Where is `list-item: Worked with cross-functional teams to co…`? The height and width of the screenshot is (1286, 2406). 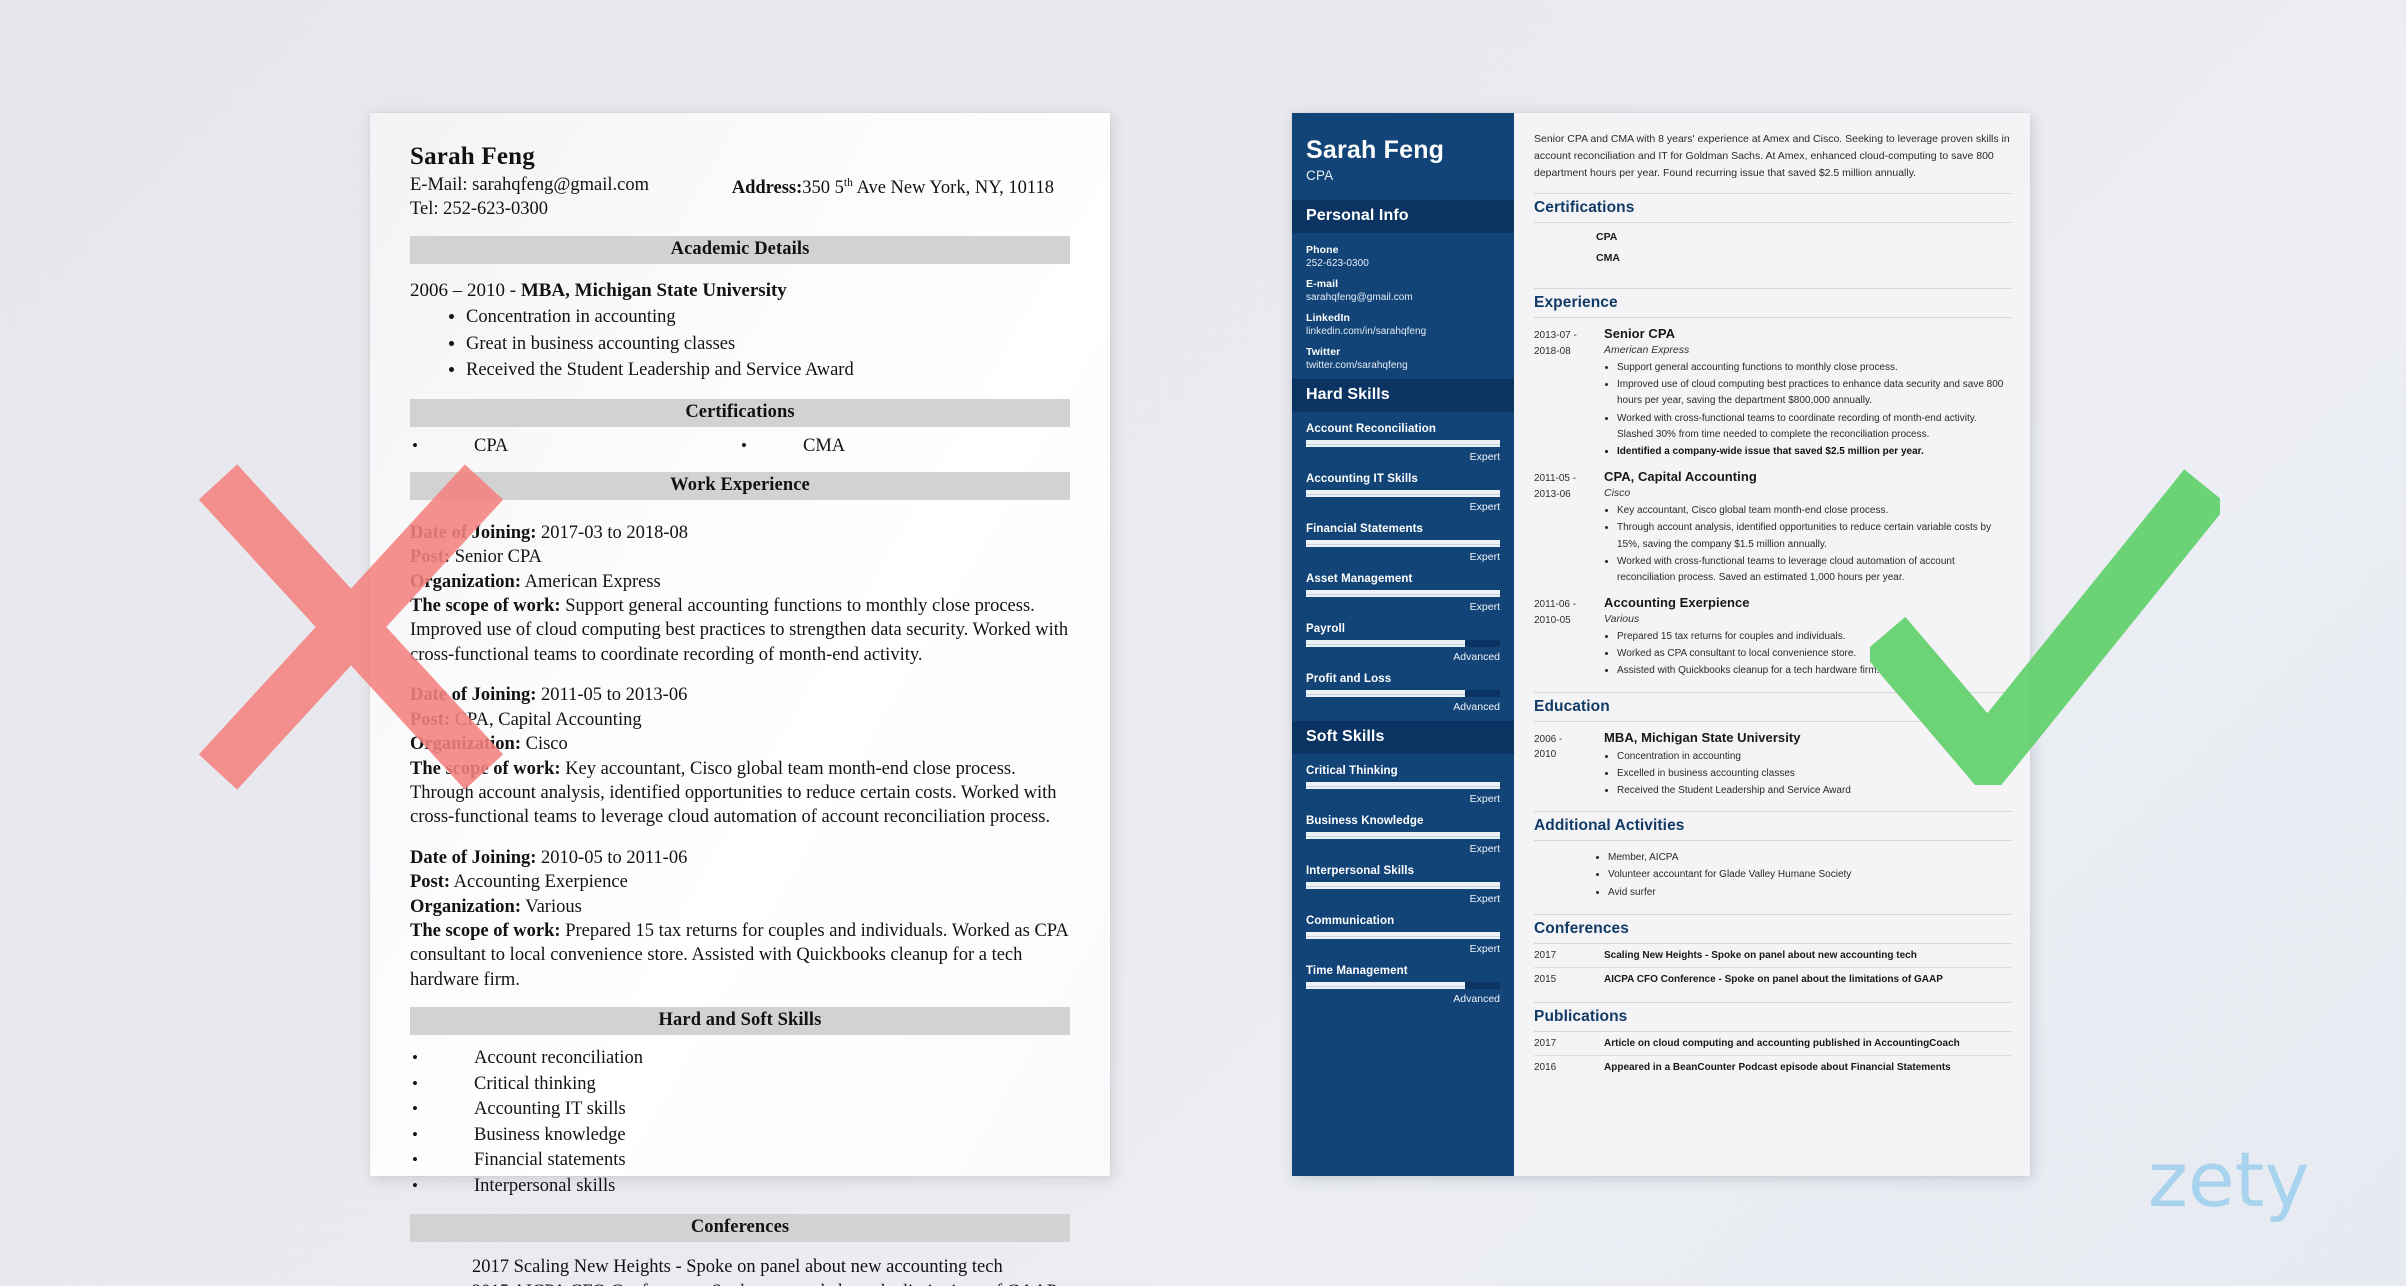 list-item: Worked with cross-functional teams to co… is located at coordinates (1814, 427).